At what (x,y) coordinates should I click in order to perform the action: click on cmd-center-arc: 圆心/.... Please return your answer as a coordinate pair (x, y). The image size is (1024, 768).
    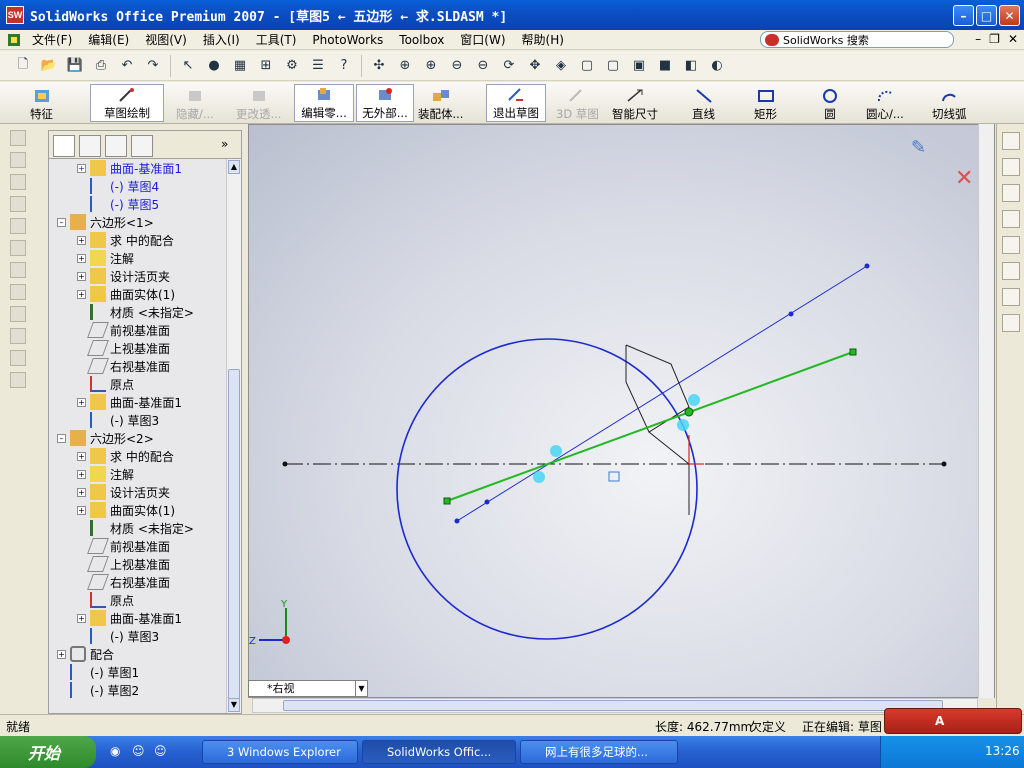
    Looking at the image, I should click on (885, 103).